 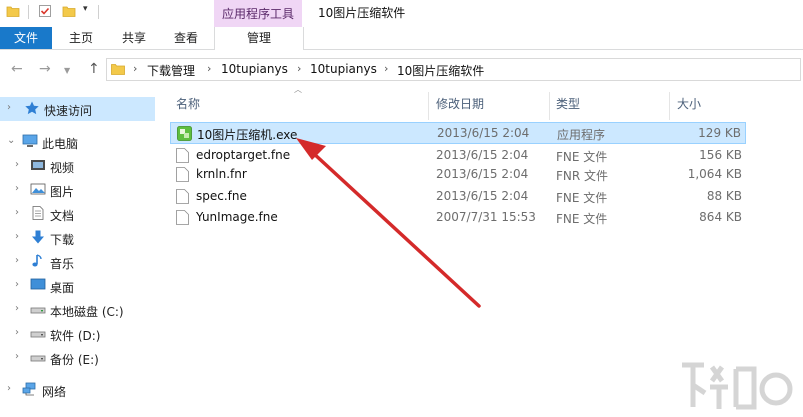 What do you see at coordinates (184, 133) in the screenshot?
I see `exe-icon` at bounding box center [184, 133].